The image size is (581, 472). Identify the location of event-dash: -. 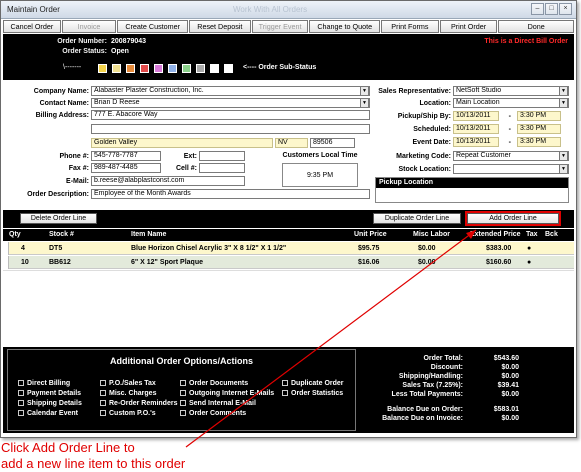
(509, 142).